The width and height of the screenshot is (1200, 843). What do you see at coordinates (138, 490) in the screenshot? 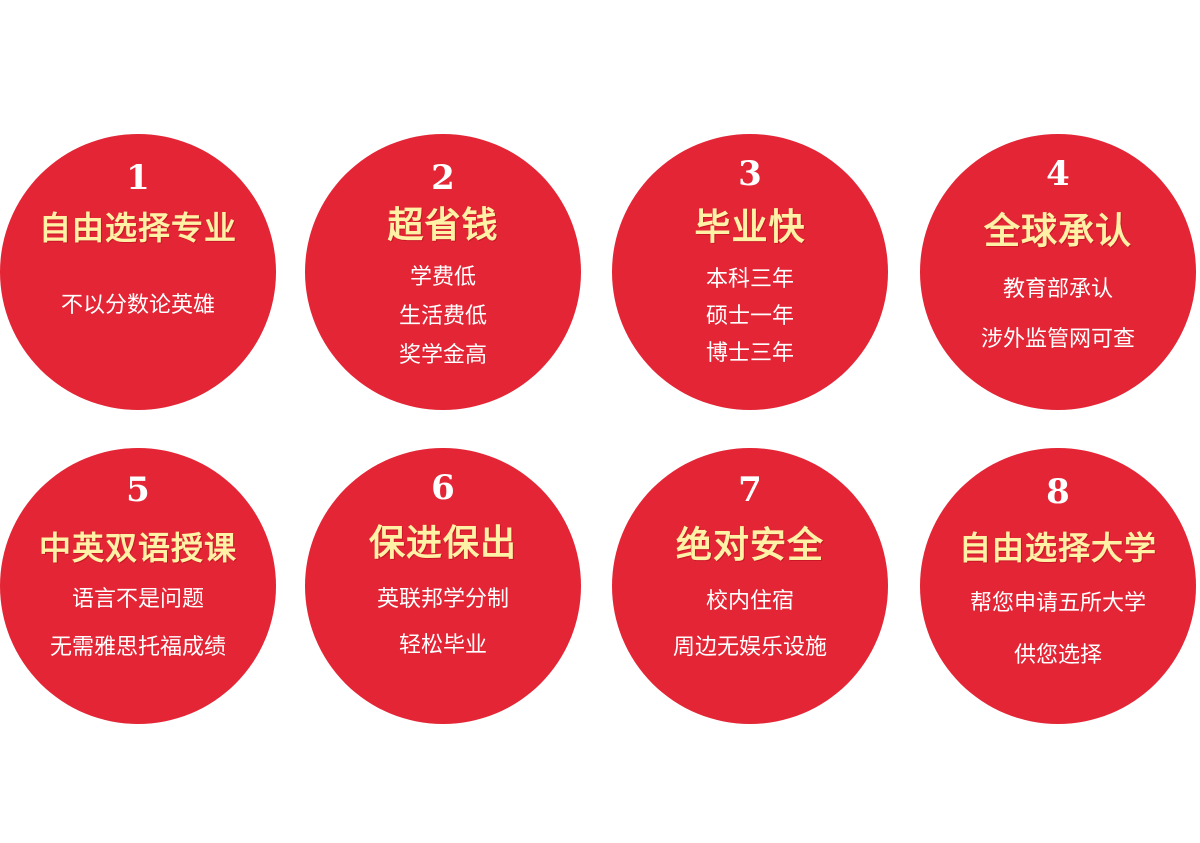
I see `feature-number: 5` at bounding box center [138, 490].